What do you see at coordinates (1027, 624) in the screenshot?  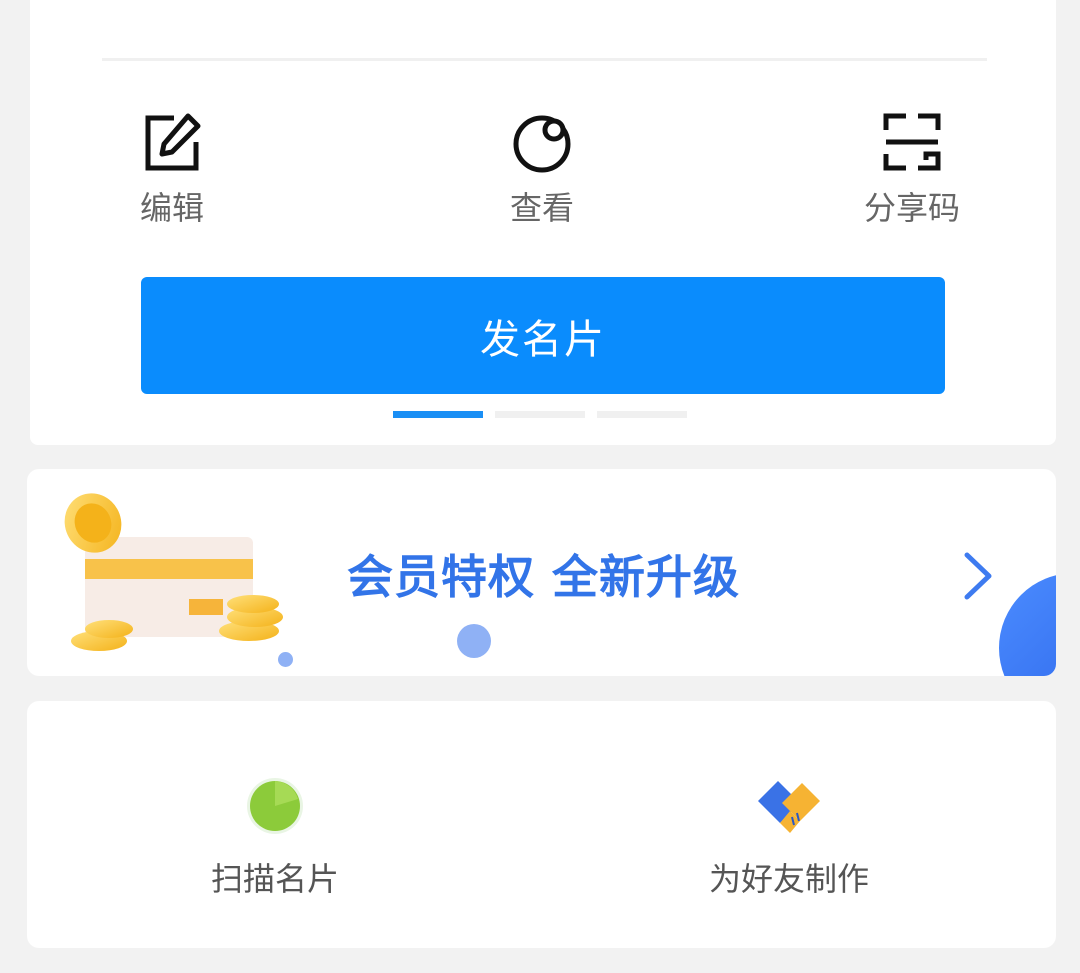 I see `decor-blob` at bounding box center [1027, 624].